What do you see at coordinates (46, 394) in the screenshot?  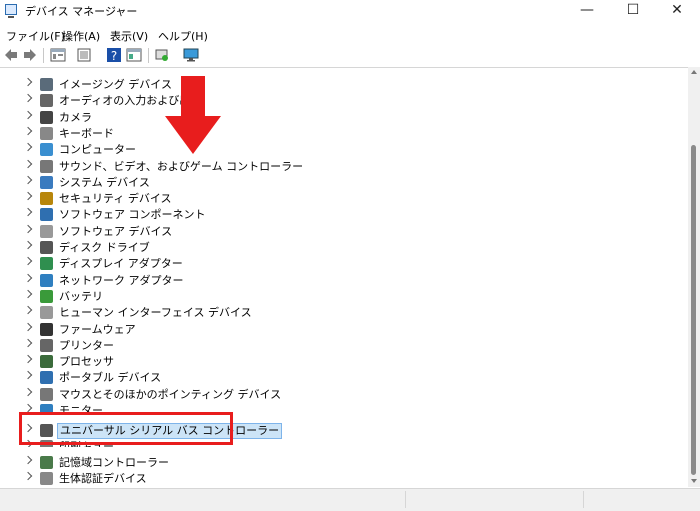 I see `mouse-icon` at bounding box center [46, 394].